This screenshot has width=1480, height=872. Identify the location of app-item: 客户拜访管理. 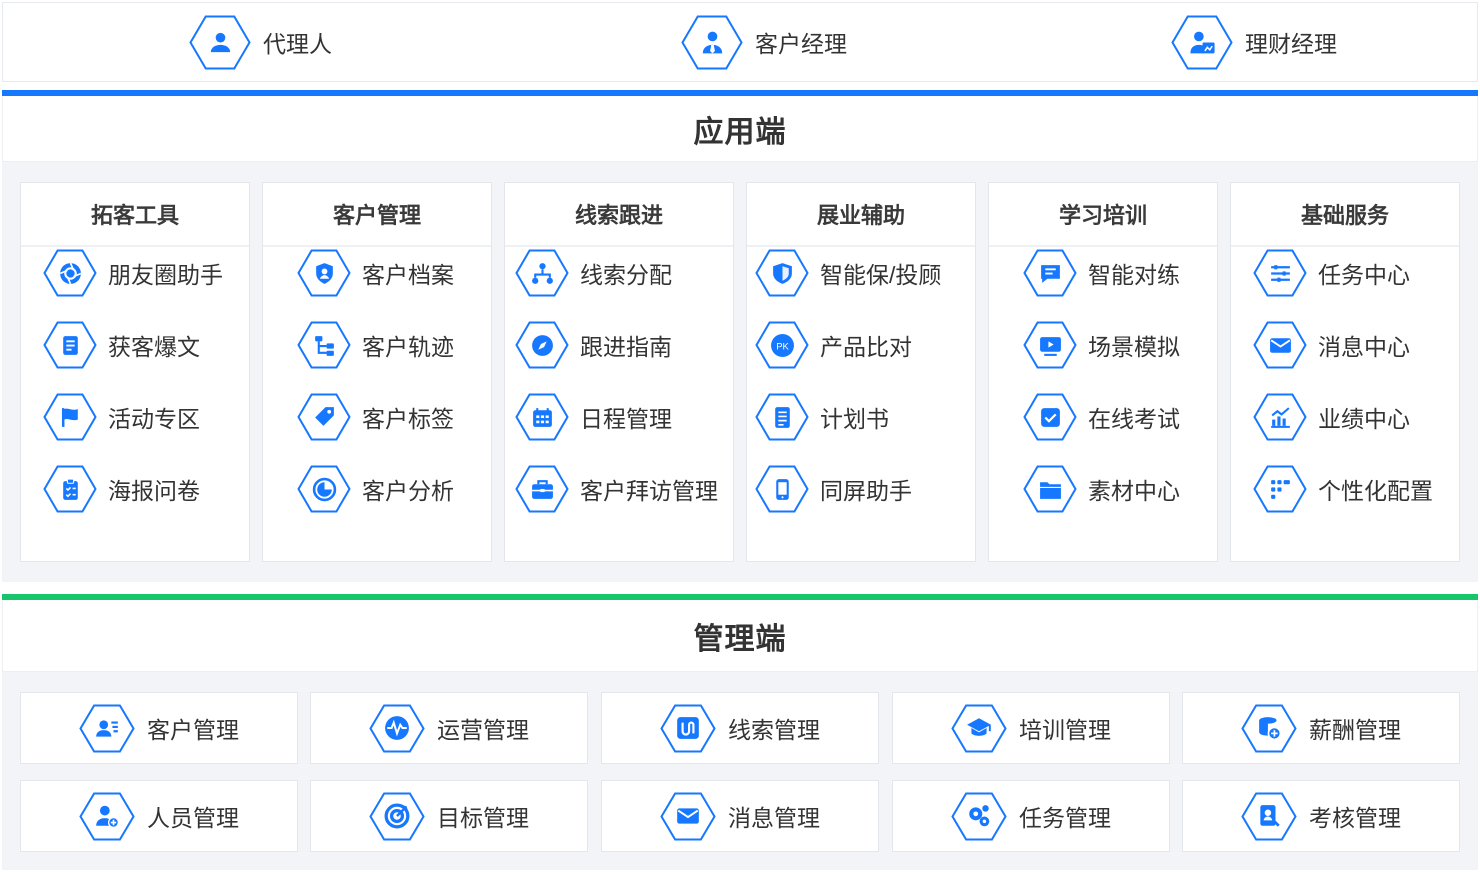
(616, 489).